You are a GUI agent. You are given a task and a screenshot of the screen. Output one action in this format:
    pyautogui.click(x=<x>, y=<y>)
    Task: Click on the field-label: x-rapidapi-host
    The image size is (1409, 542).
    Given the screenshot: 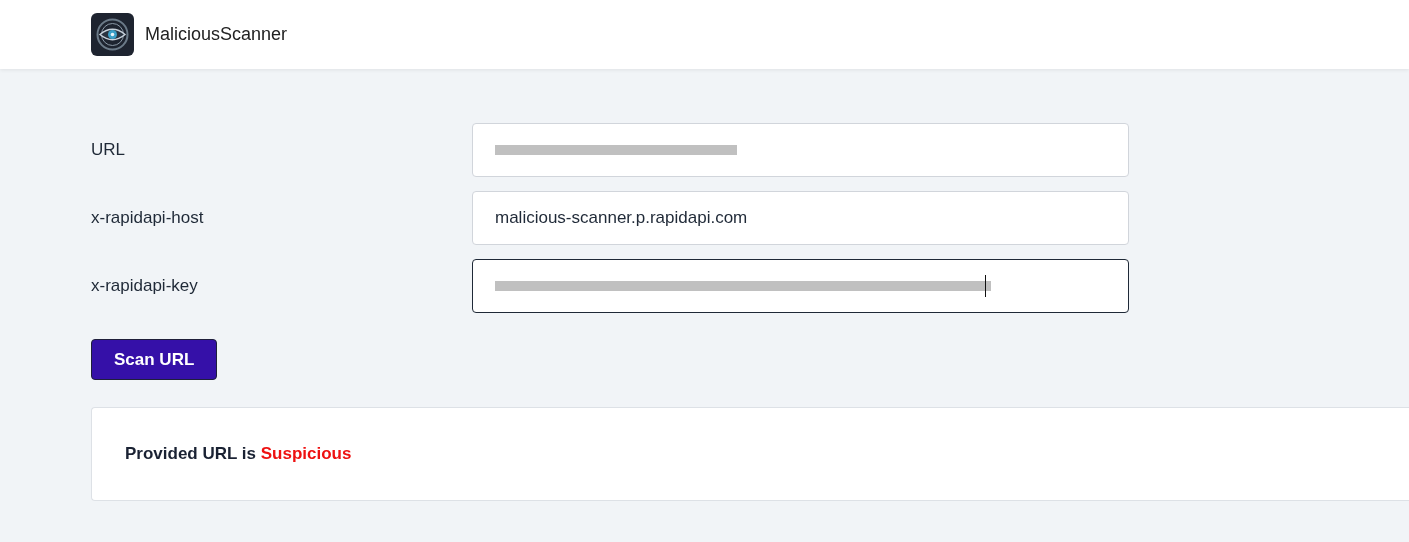 What is the action you would take?
    pyautogui.click(x=148, y=218)
    